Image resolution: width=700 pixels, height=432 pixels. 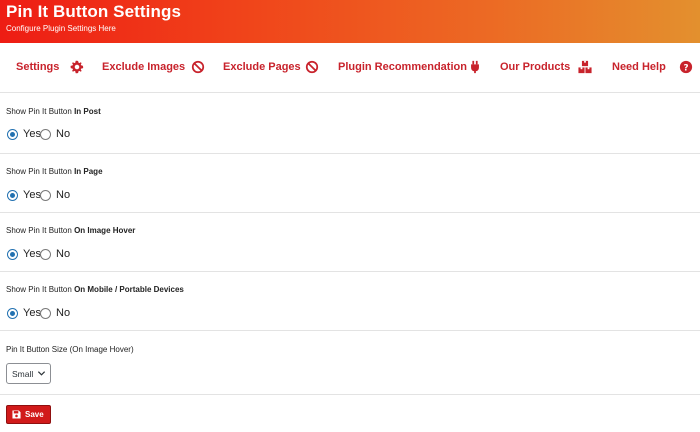 I want to click on button-size-label: Pin It Button Size (On Image Hover), so click(x=70, y=349).